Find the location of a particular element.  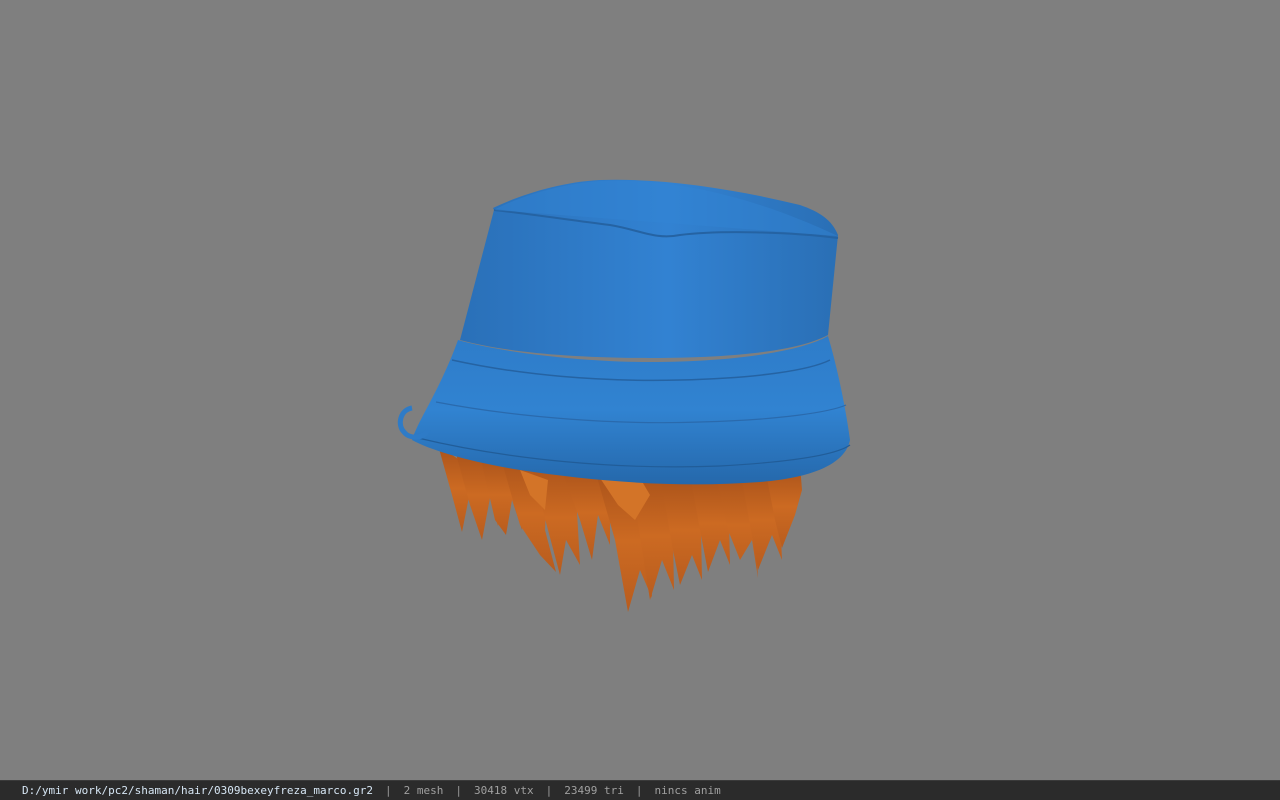

anim-status: nincs anim is located at coordinates (687, 790).